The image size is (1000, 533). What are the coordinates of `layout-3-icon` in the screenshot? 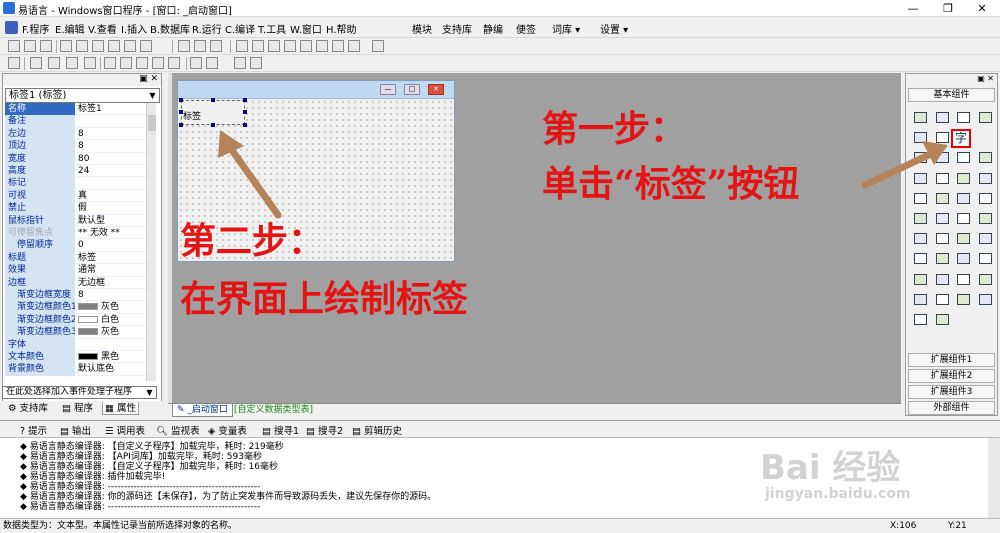 It's located at (216, 46).